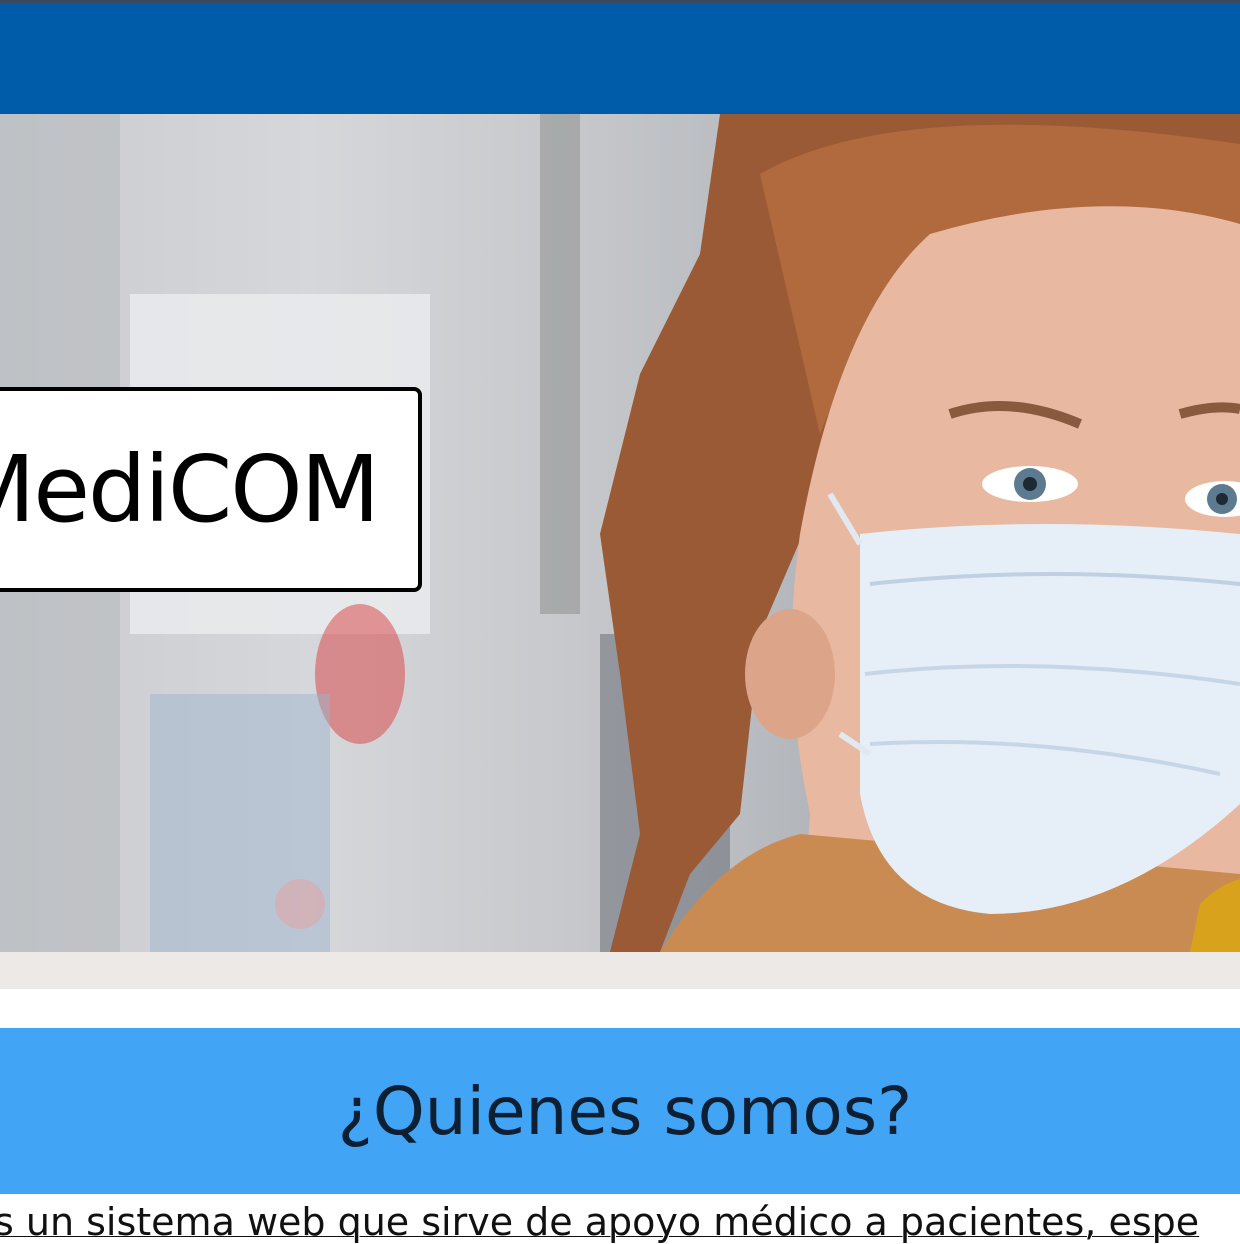 The image size is (1240, 1244). Describe the element at coordinates (620, 970) in the screenshot. I see `hero-bottom-strip` at that location.